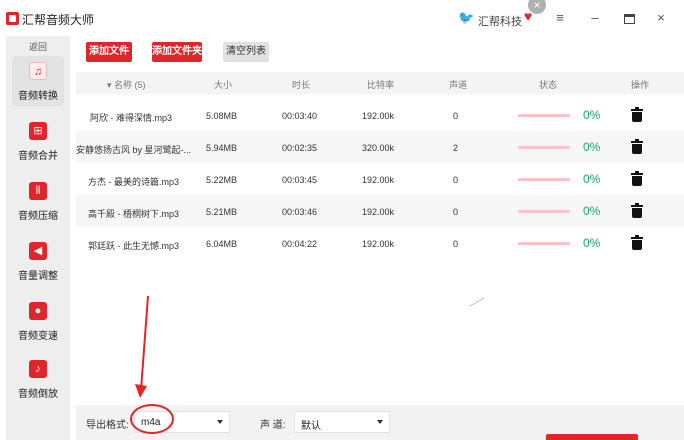 The width and height of the screenshot is (684, 440). Describe the element at coordinates (310, 346) in the screenshot. I see `annotation-arrow` at that location.